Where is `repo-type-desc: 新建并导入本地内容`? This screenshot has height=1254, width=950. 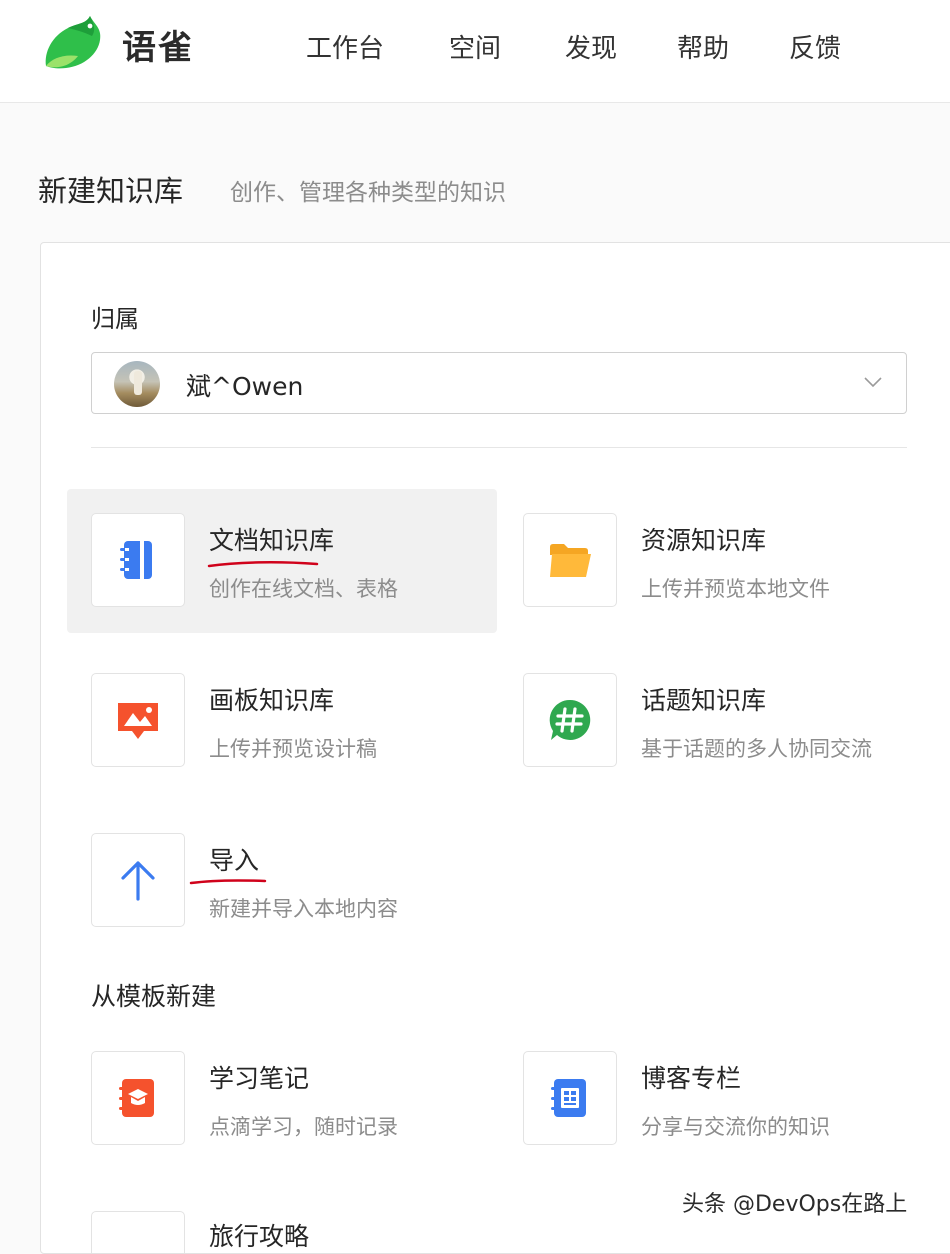
repo-type-desc: 新建并导入本地内容 is located at coordinates (303, 909).